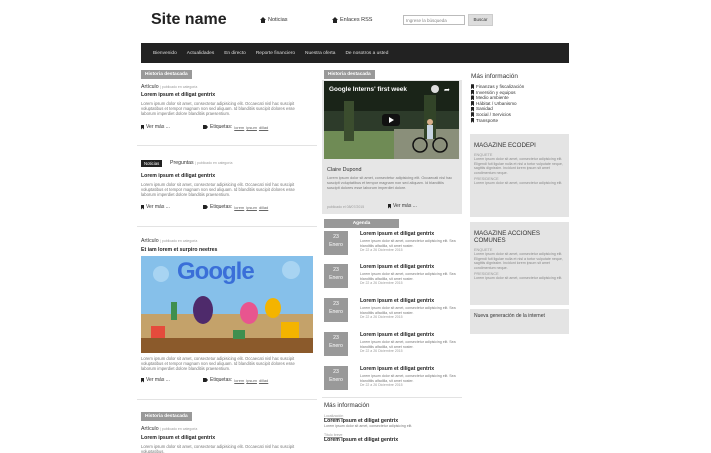 The width and height of the screenshot is (711, 453). Describe the element at coordinates (200, 53) in the screenshot. I see `nav-item-actualidades: Actualidades` at that location.